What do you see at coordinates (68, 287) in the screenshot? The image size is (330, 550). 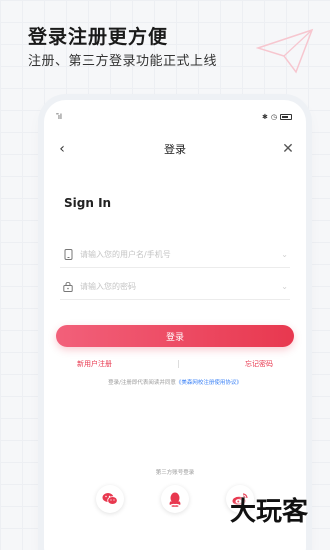 I see `lock-icon` at bounding box center [68, 287].